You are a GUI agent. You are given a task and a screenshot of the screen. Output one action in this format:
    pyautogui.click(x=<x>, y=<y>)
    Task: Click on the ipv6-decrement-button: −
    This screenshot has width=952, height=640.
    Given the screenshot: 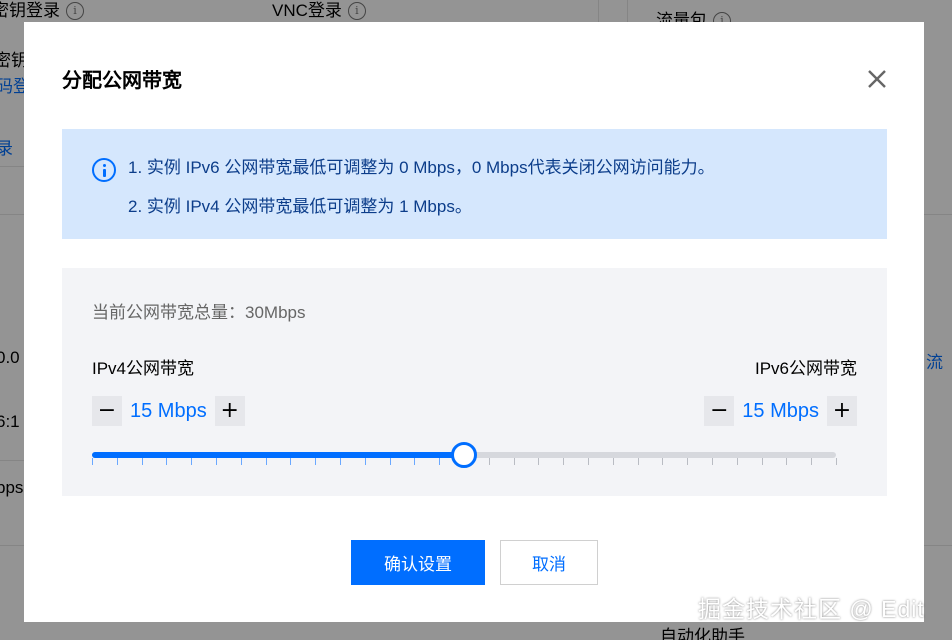 What is the action you would take?
    pyautogui.click(x=719, y=411)
    